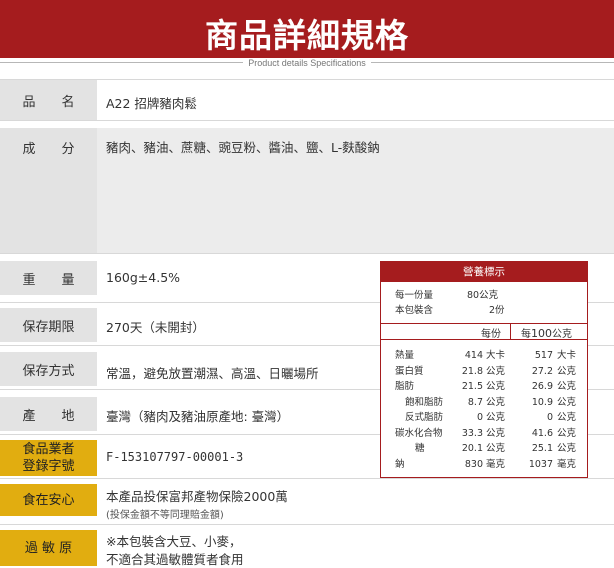  Describe the element at coordinates (175, 559) in the screenshot. I see `value-allergen-line2: 不適合其過敏體質者食用` at that location.